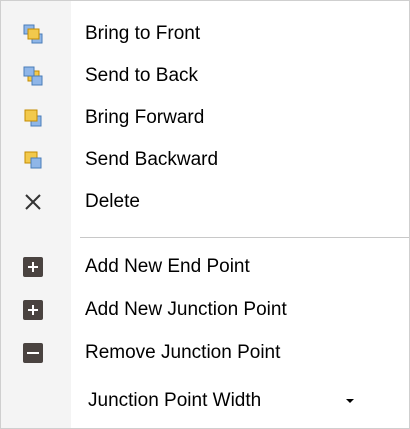  What do you see at coordinates (33, 118) in the screenshot?
I see `bring-forward-icon` at bounding box center [33, 118].